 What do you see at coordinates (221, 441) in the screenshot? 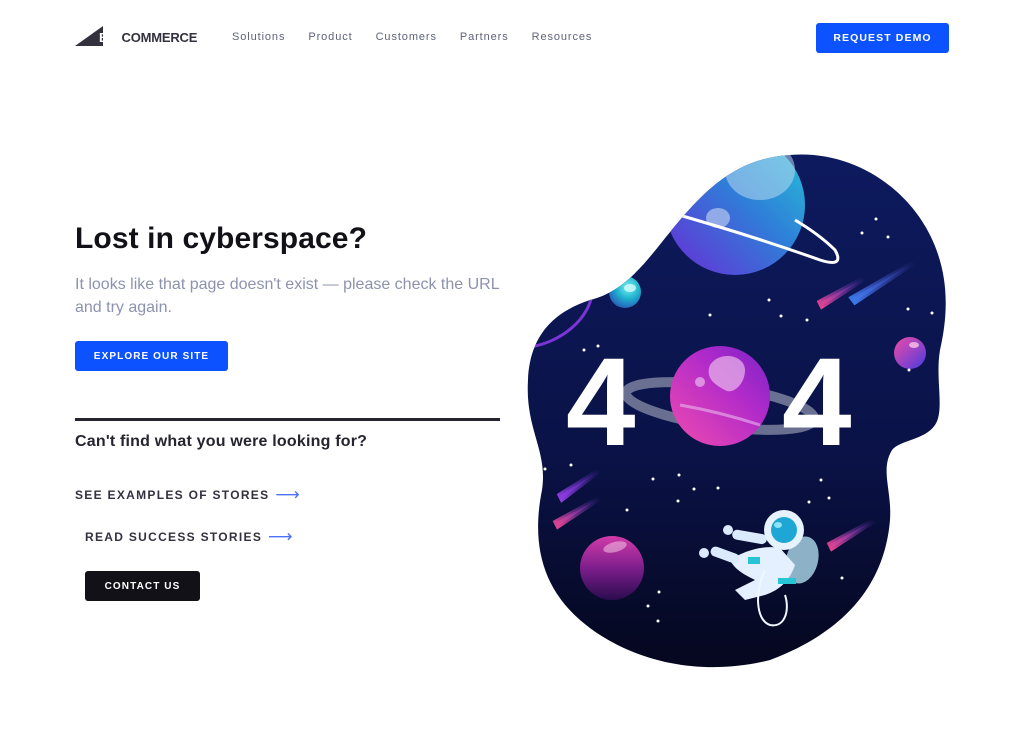
I see `help-heading: Can't find what you were looking for?` at bounding box center [221, 441].